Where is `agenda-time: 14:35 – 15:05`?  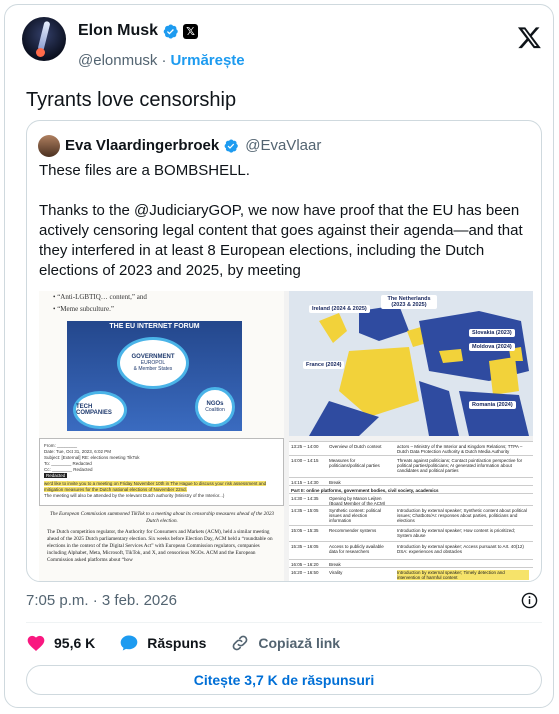 agenda-time: 14:35 – 15:05 is located at coordinates (305, 510).